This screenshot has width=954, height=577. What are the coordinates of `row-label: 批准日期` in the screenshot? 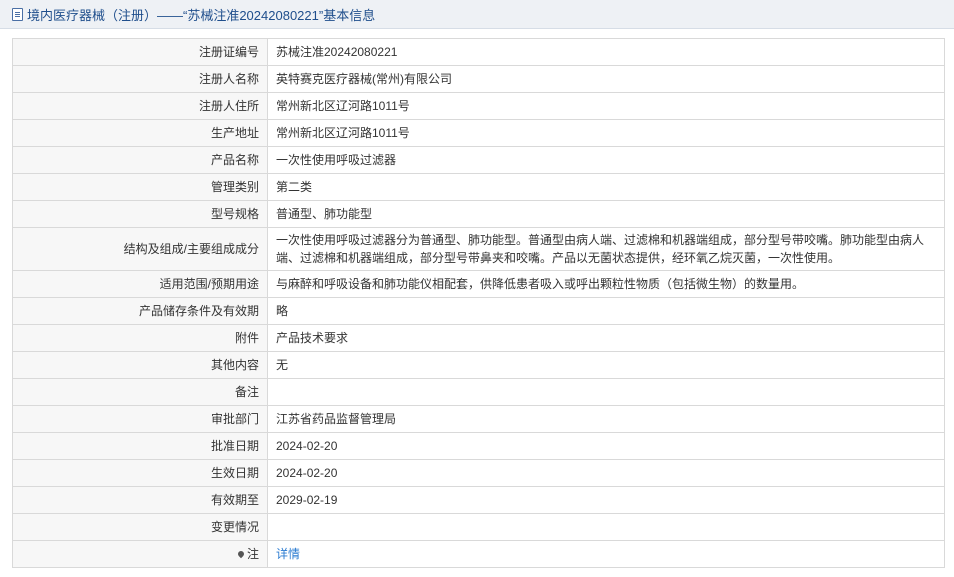 It's located at (140, 446).